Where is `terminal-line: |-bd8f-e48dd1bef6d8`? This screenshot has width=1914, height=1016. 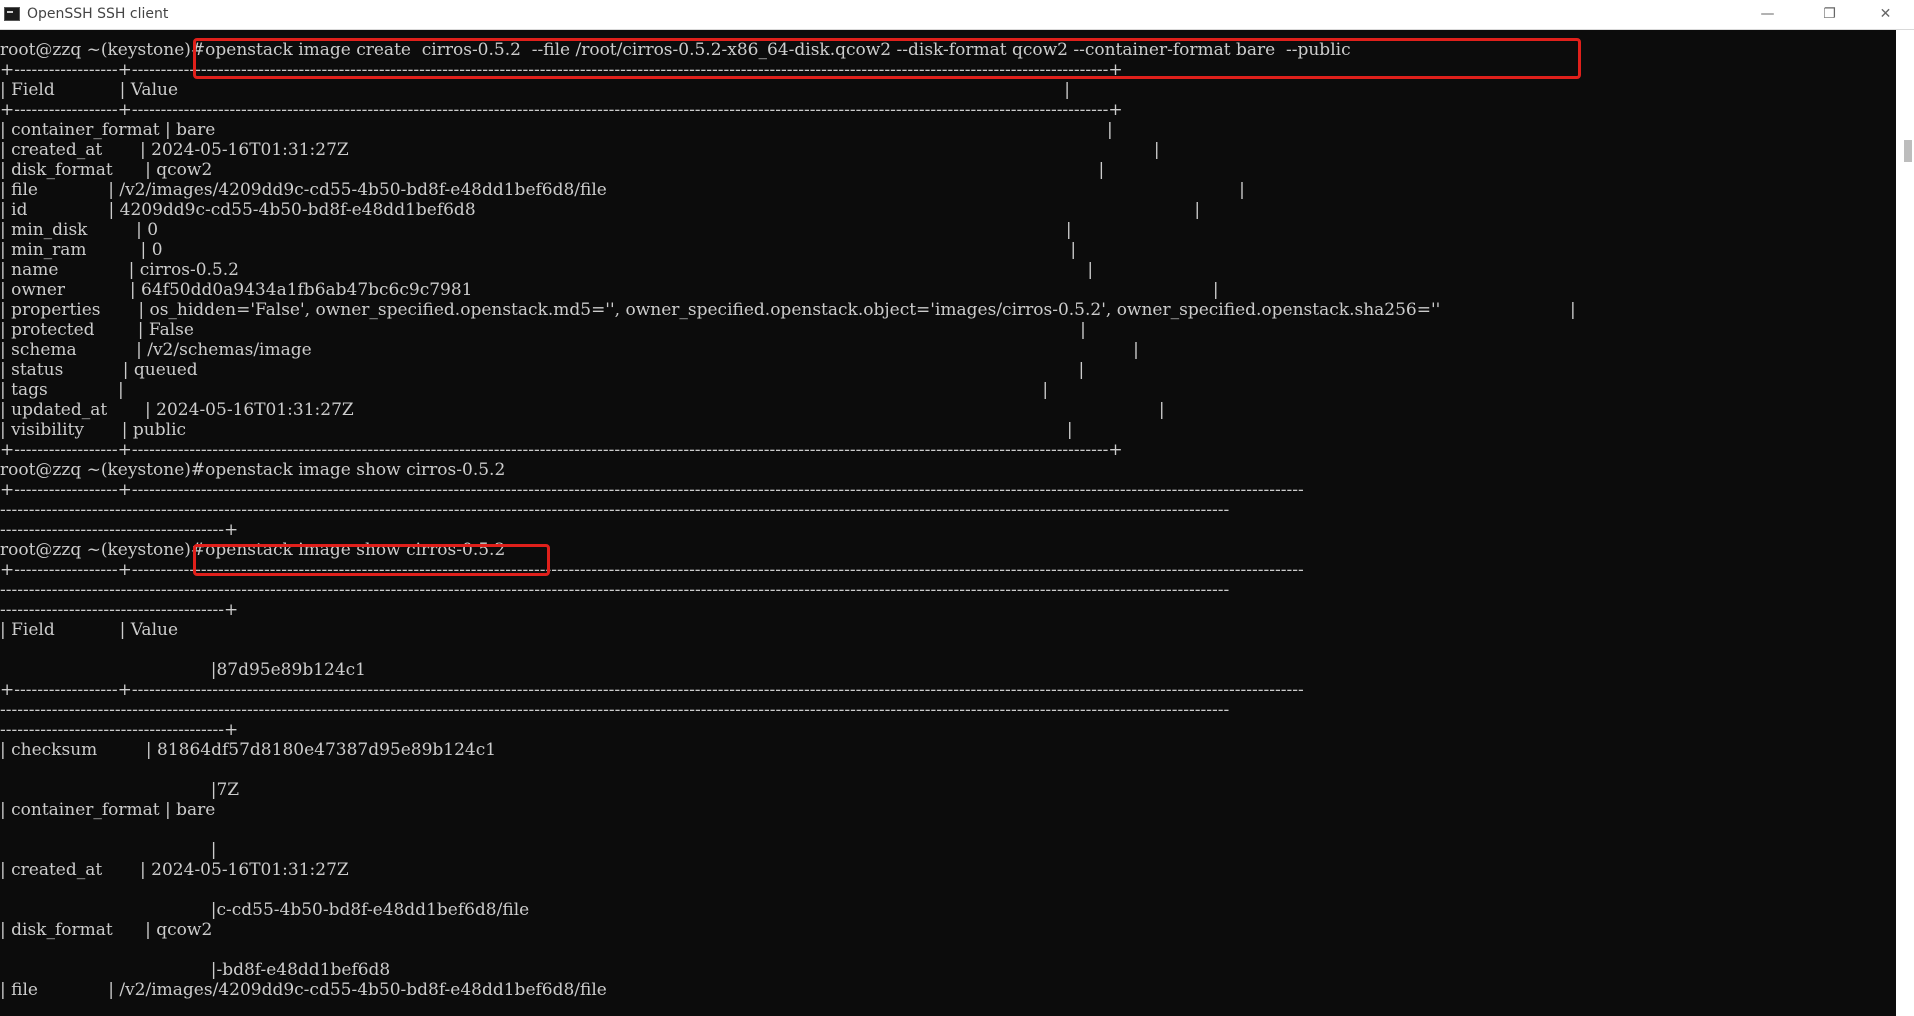 terminal-line: |-bd8f-e48dd1bef6d8 is located at coordinates (195, 970).